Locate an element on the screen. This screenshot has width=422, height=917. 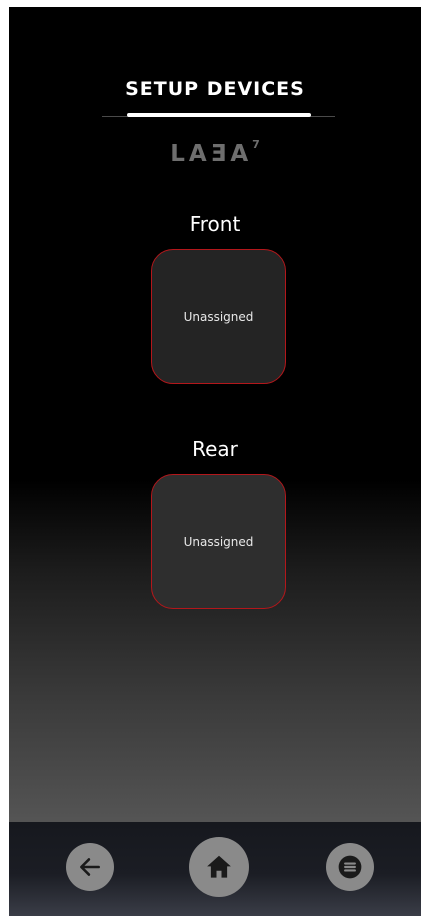
brand-logo-text: LAƎA is located at coordinates (211, 154).